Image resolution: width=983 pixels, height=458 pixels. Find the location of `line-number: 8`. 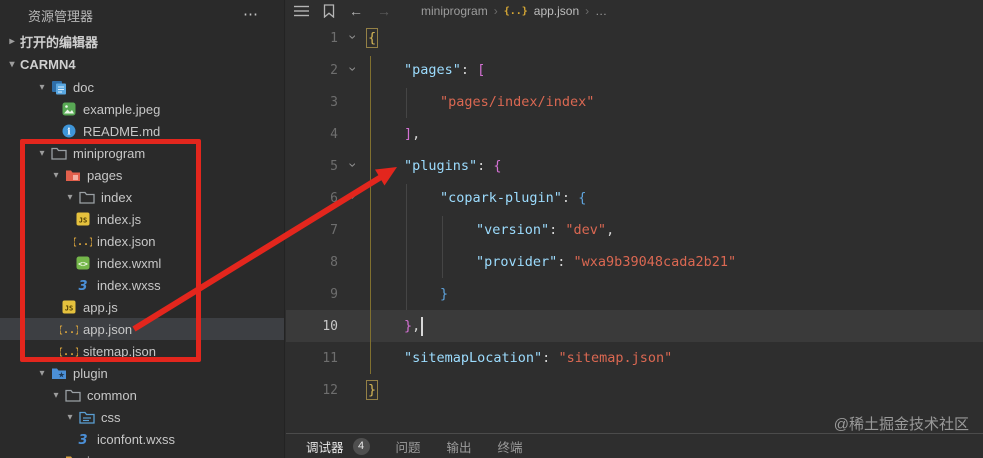

line-number: 8 is located at coordinates (334, 262).